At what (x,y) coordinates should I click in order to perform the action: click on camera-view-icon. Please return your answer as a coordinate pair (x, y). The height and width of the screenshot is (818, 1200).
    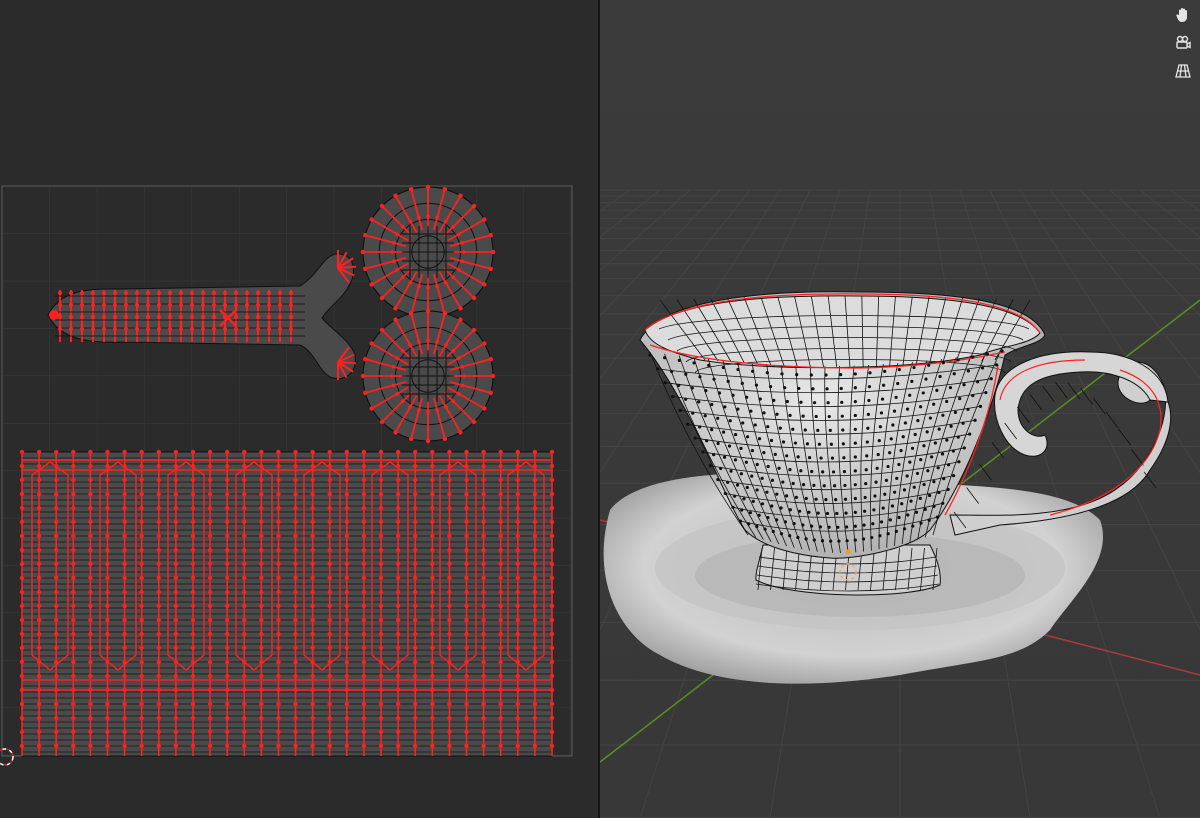
    Looking at the image, I should click on (1183, 43).